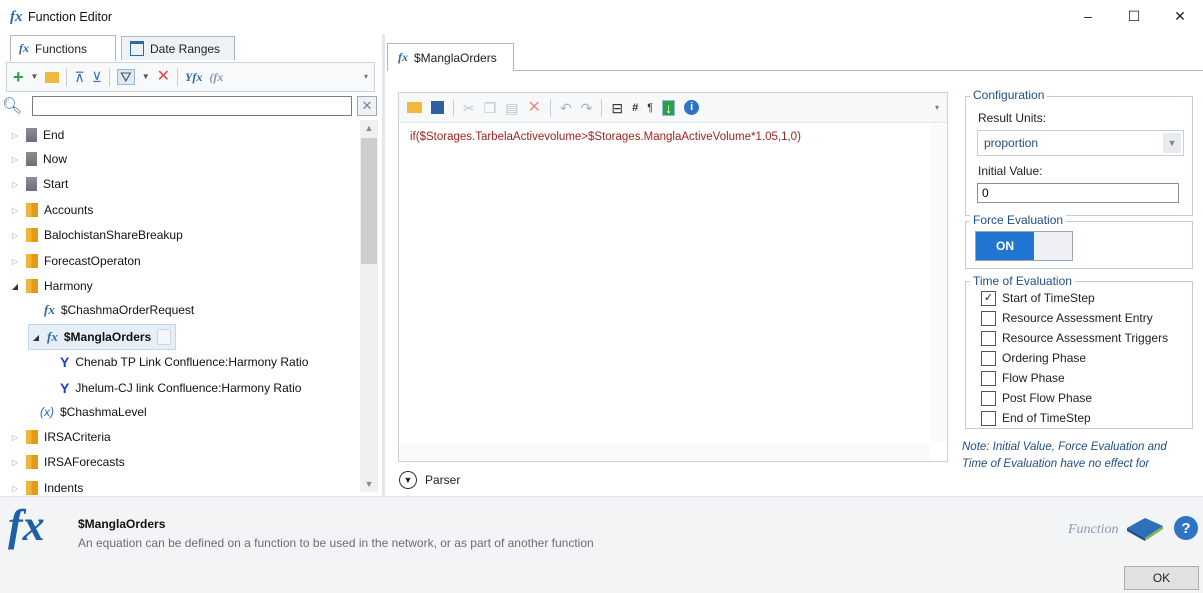 Image resolution: width=1203 pixels, height=593 pixels. Describe the element at coordinates (1048, 298) in the screenshot. I see `checkbox-label: Start of TimeStep` at that location.